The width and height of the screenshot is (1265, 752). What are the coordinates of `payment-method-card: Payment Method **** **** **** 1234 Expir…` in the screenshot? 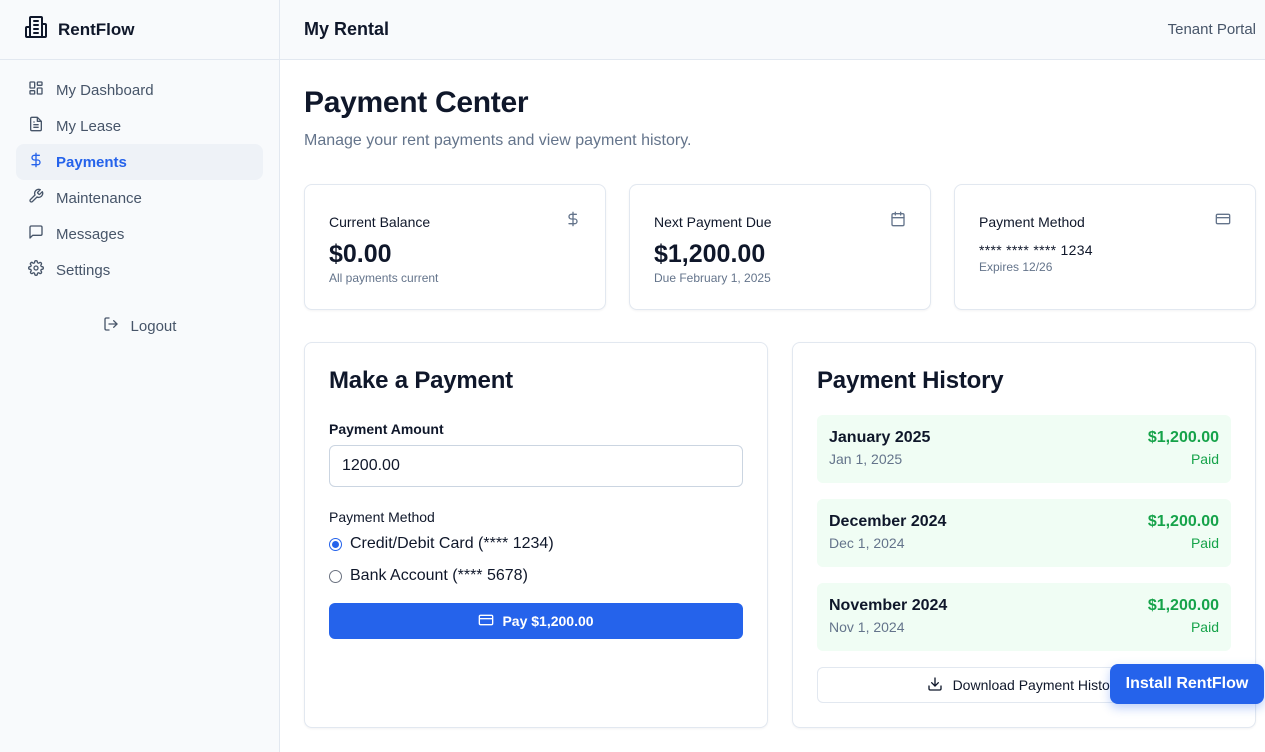 It's located at (1105, 247).